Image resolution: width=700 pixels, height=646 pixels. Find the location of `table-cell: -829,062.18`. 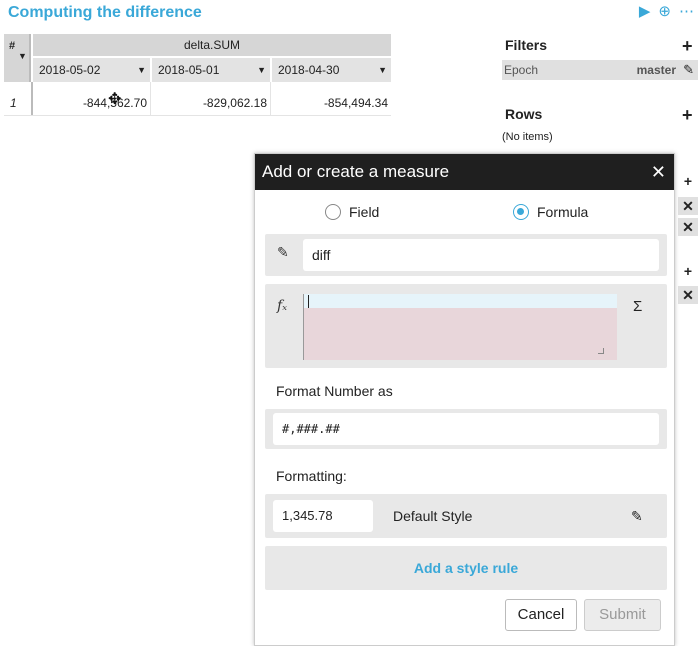

table-cell: -829,062.18 is located at coordinates (211, 103).